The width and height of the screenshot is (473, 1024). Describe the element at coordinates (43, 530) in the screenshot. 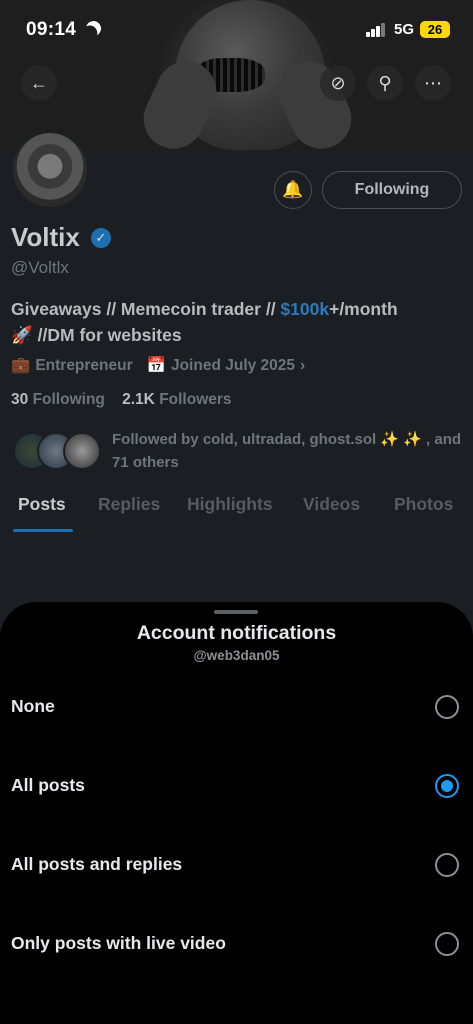

I see `active-tab-indicator` at that location.